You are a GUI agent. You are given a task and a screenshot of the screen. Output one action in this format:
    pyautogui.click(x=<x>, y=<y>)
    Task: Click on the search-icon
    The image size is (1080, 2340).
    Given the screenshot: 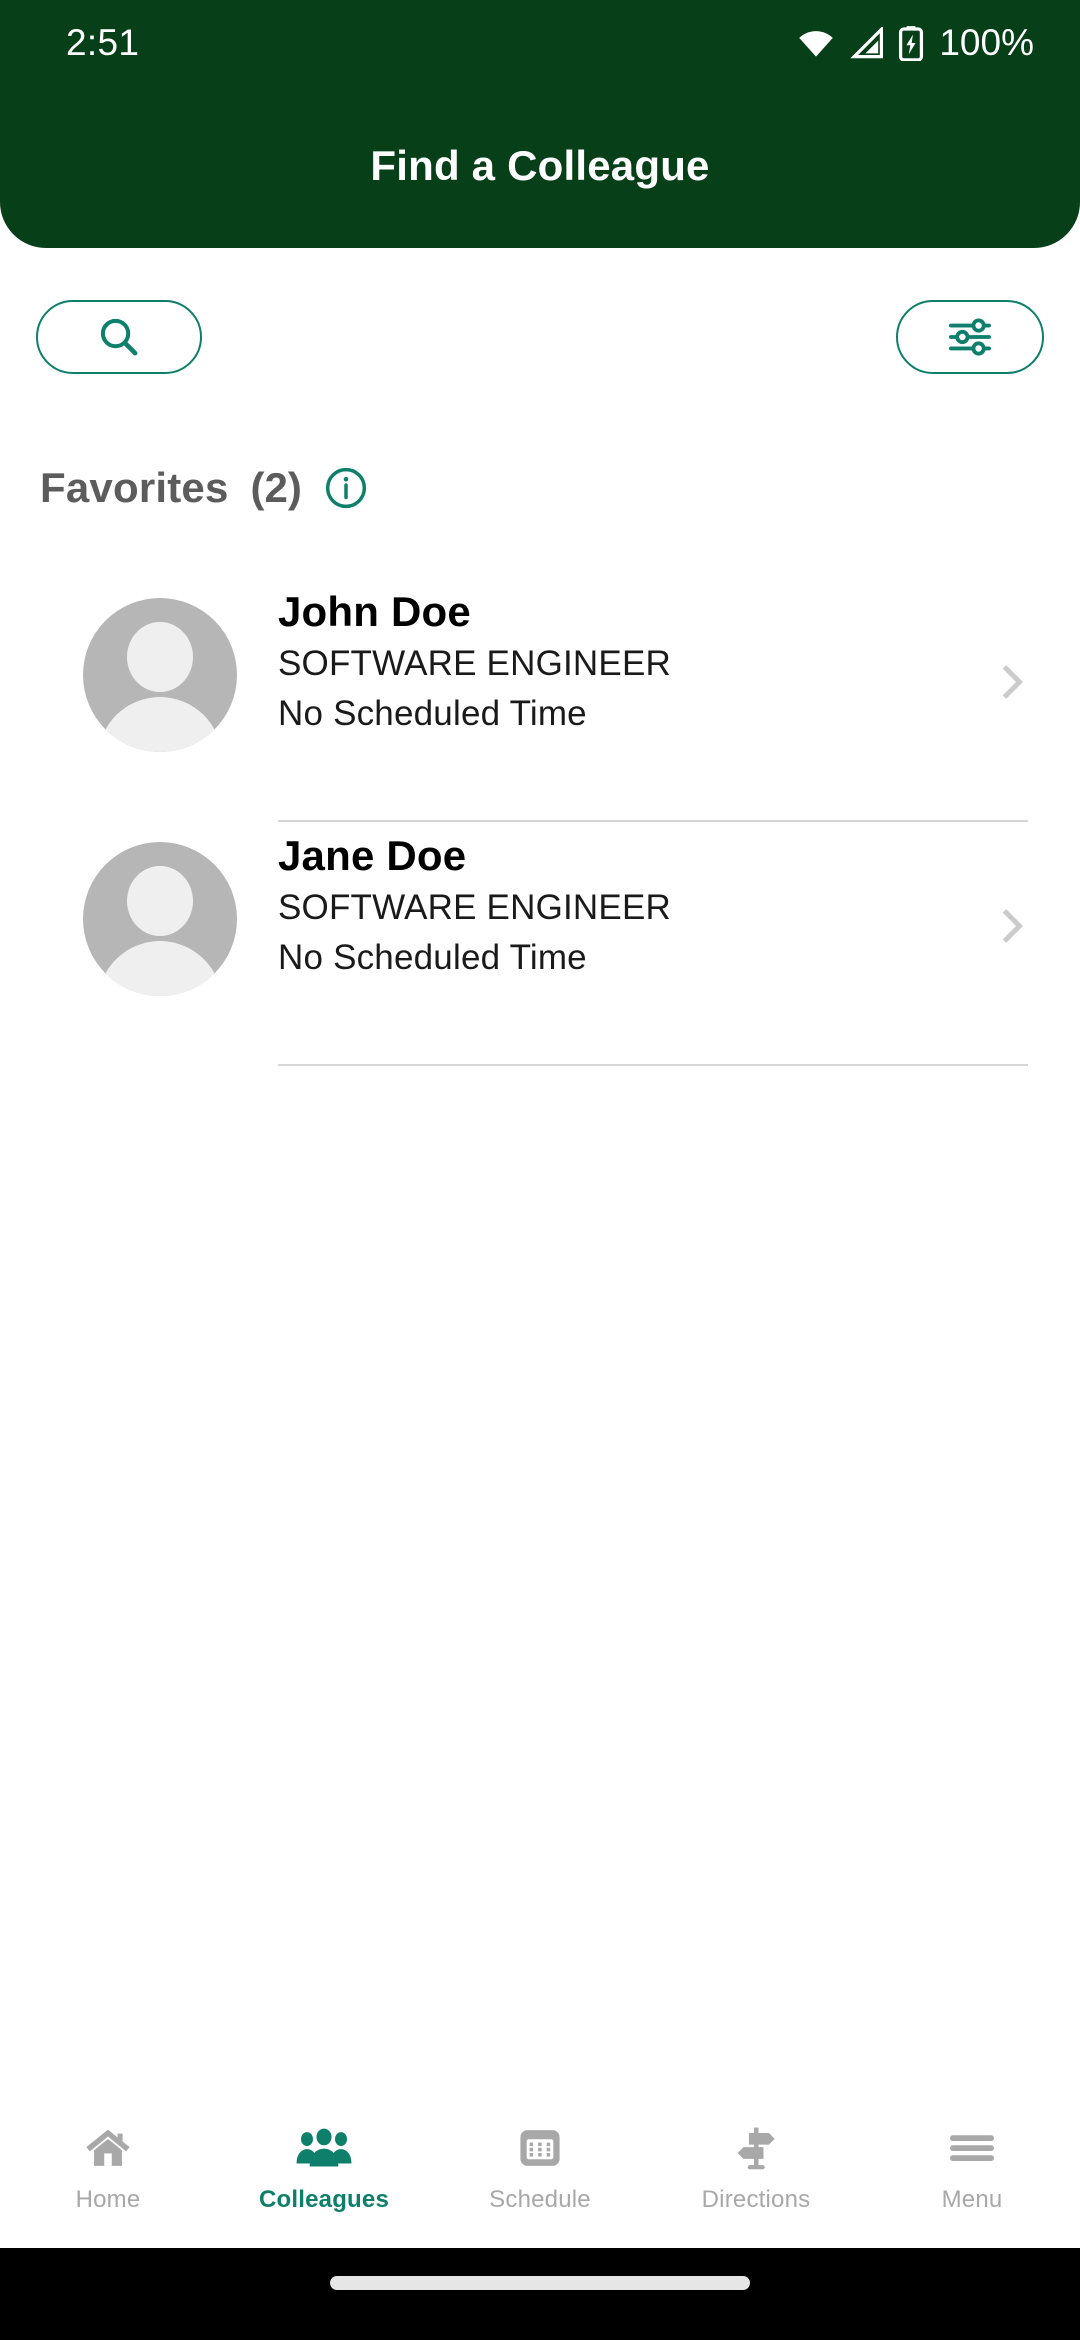 What is the action you would take?
    pyautogui.click(x=119, y=337)
    